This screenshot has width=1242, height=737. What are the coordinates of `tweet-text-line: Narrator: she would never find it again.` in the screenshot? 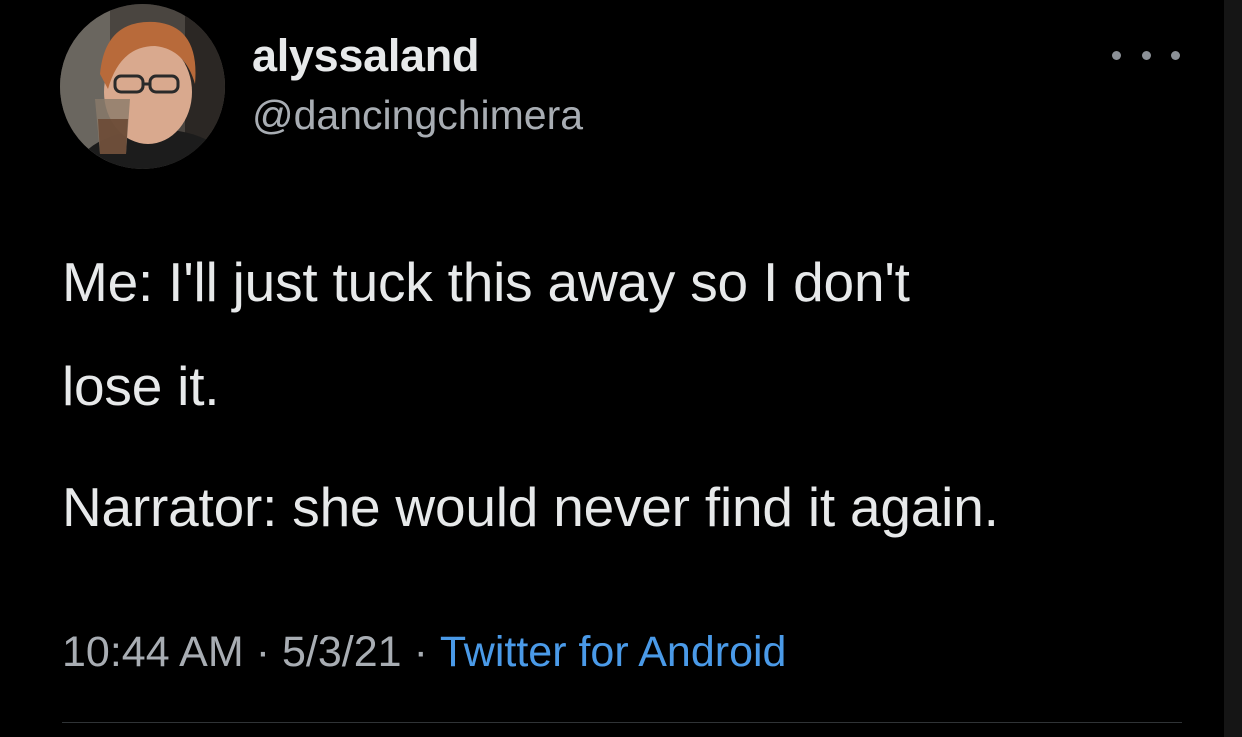 It's located at (530, 507).